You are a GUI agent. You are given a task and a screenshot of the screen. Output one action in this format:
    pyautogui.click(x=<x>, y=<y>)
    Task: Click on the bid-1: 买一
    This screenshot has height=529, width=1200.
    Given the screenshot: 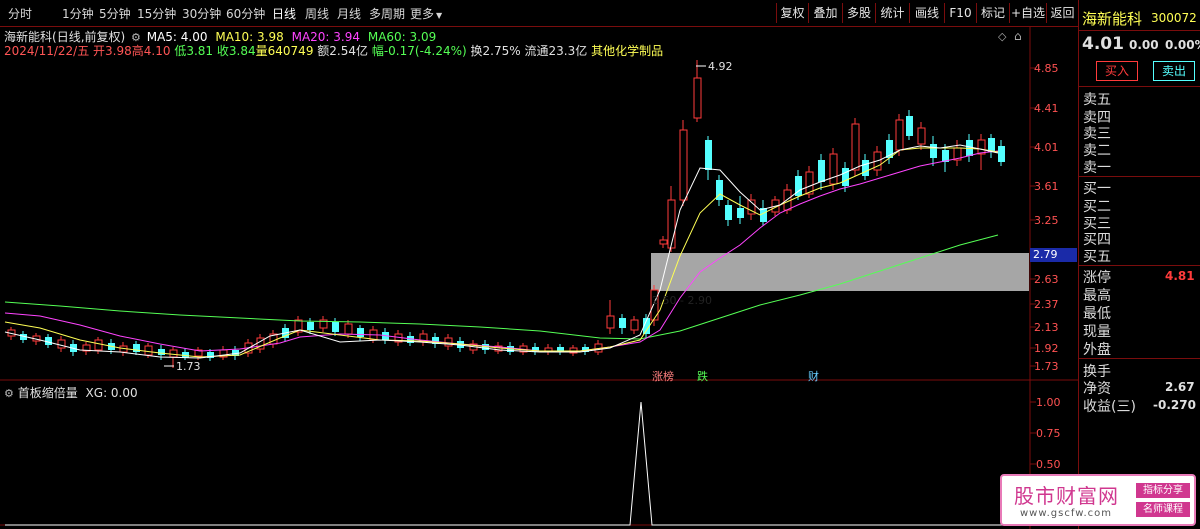 What is the action you would take?
    pyautogui.click(x=1097, y=189)
    